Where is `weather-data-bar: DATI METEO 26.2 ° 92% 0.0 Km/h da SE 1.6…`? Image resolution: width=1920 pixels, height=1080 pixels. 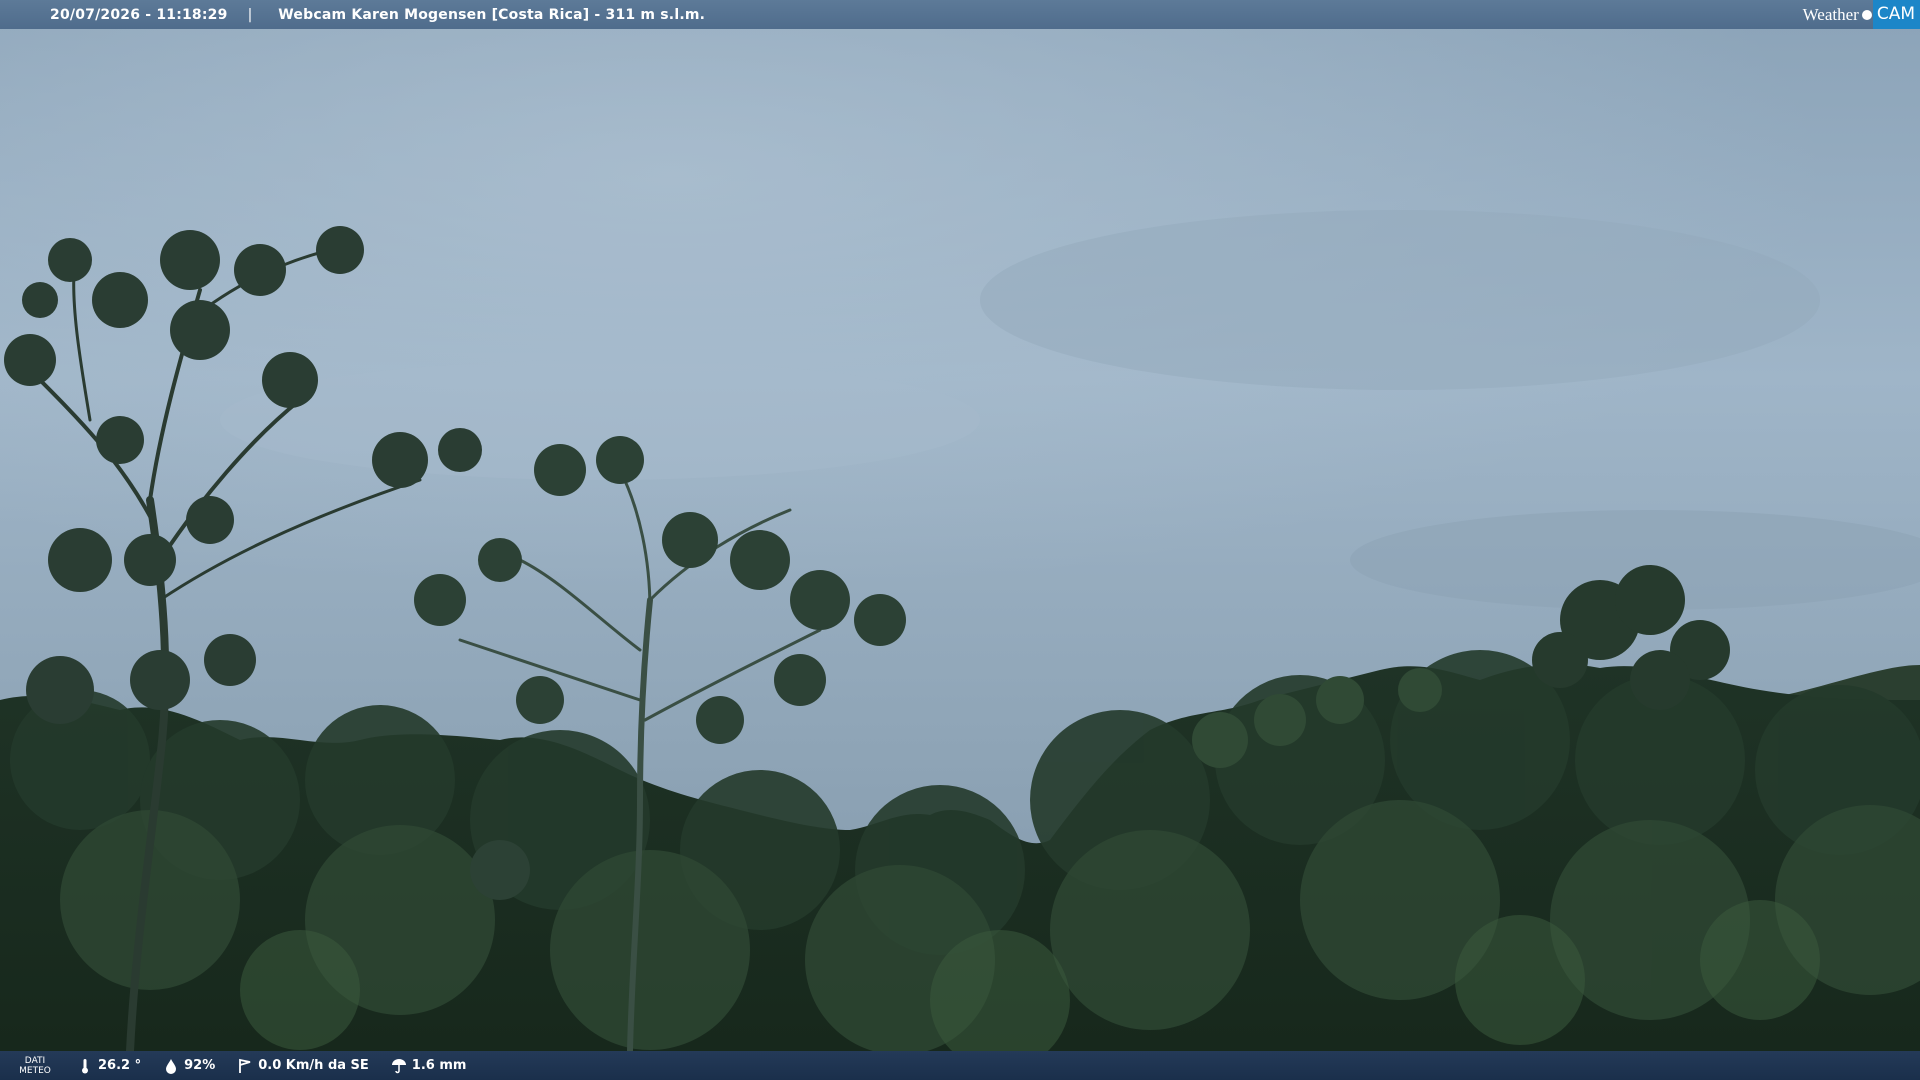
weather-data-bar: DATI METEO 26.2 ° 92% 0.0 Km/h da SE 1.6… is located at coordinates (960, 1065).